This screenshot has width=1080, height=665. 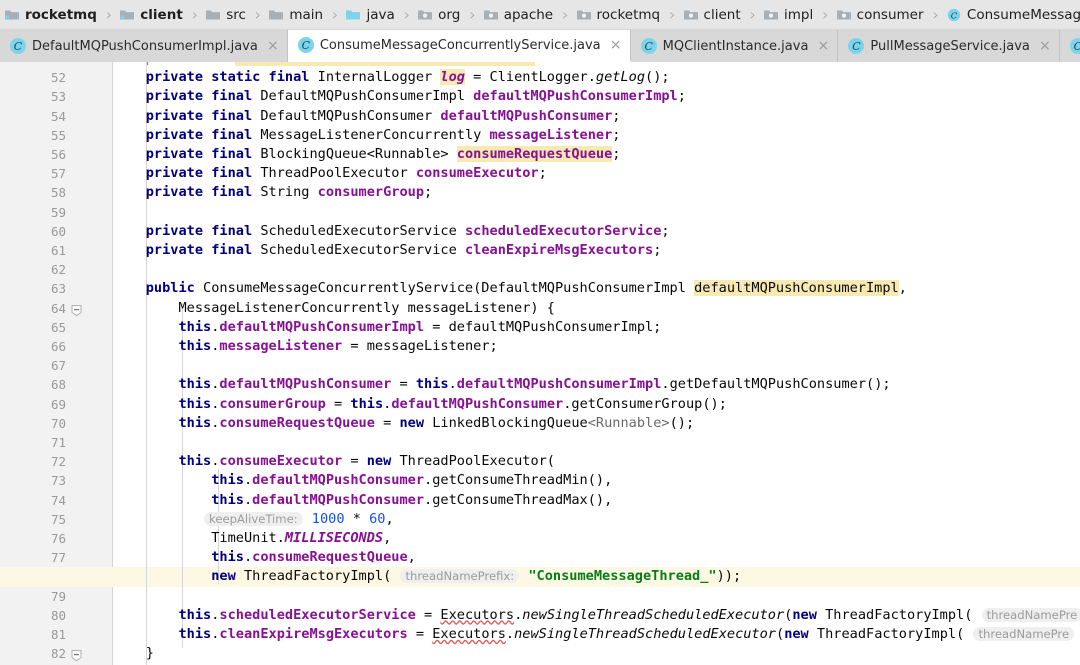 I want to click on editor-tab-mqclientinstance: C MQClientInstance.java ×, so click(x=734, y=46).